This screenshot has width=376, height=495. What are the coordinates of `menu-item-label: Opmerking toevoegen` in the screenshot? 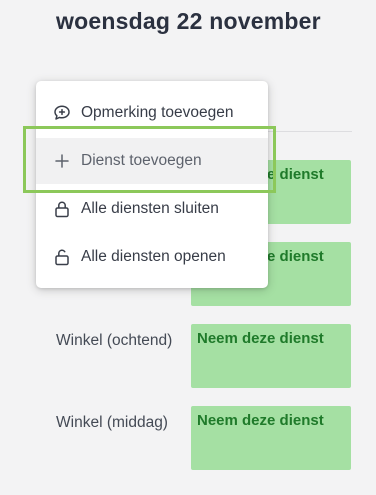 It's located at (157, 112).